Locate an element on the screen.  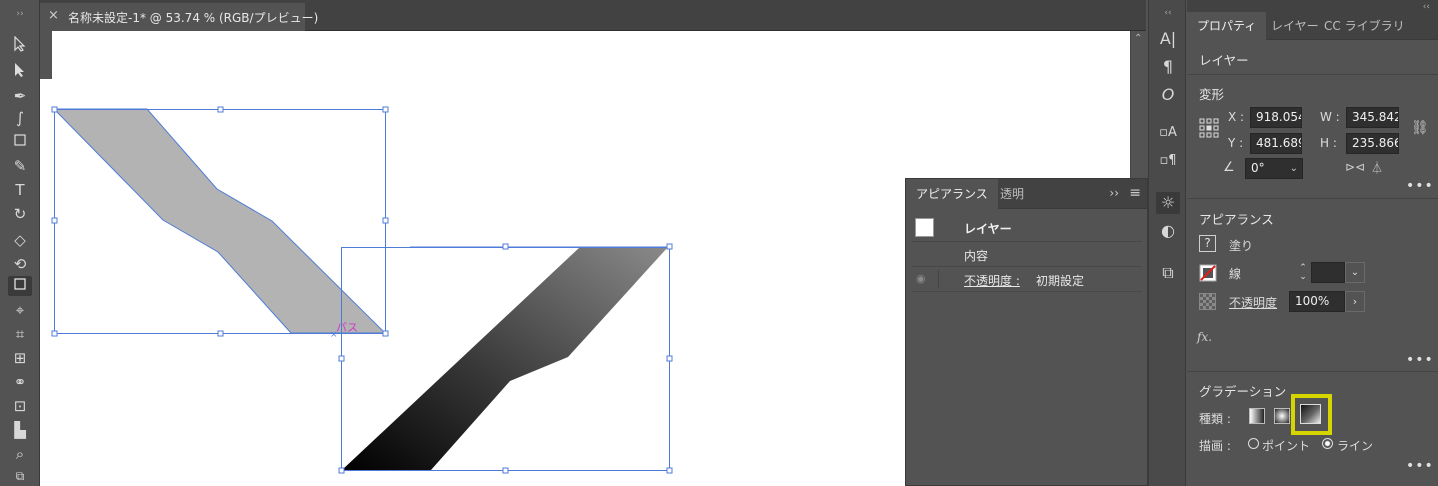
fx-effects-icon: fx. is located at coordinates (1204, 337).